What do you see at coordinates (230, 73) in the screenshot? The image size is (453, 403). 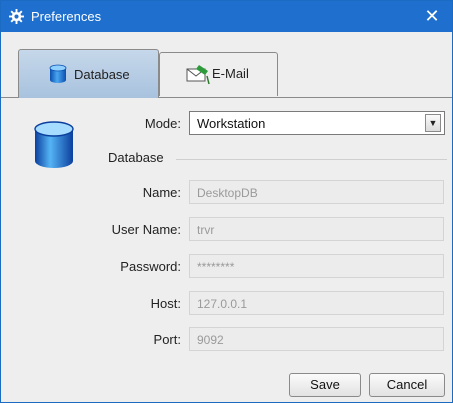 I see `tab-email-label: E-Mail` at bounding box center [230, 73].